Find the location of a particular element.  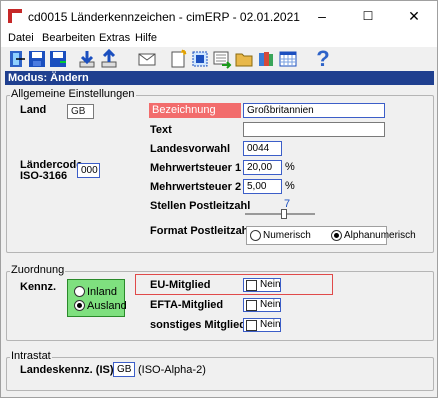

sonstiges-mitglied-label: sonstiges Mitglied is located at coordinates (198, 325).